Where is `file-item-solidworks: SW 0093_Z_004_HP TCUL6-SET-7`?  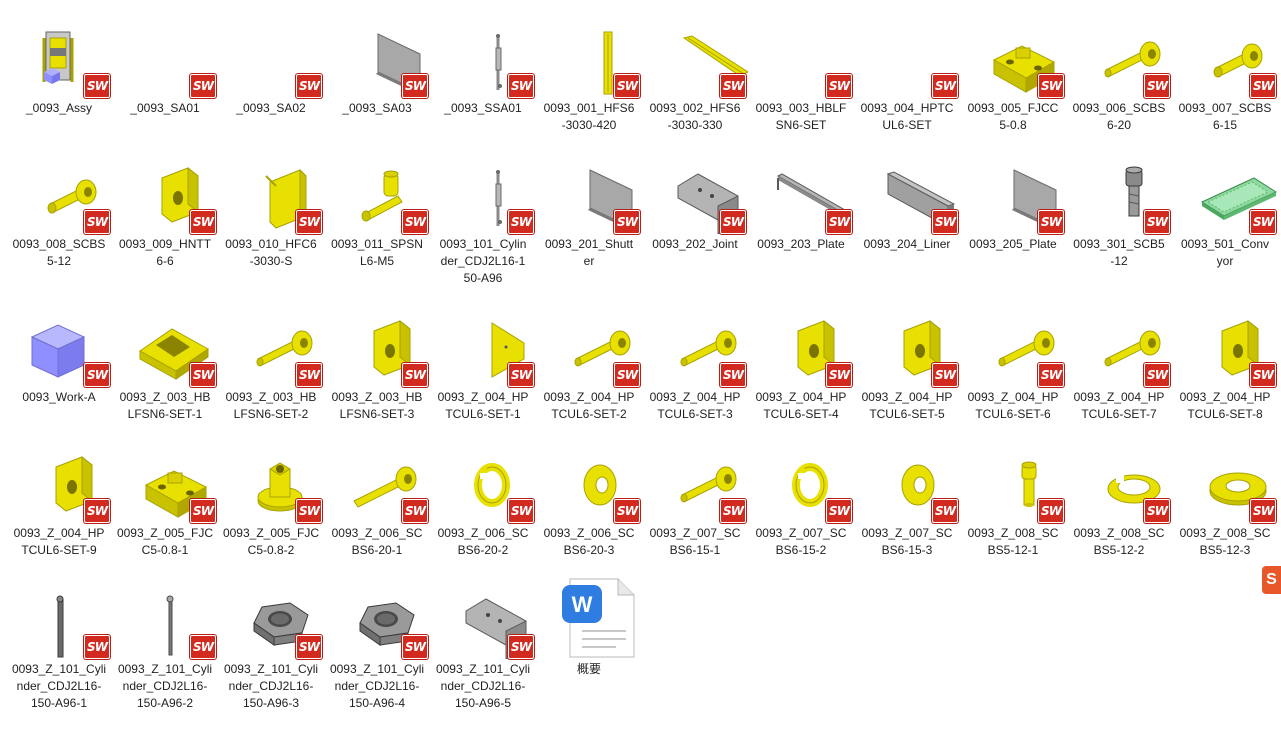
file-item-solidworks: SW 0093_Z_004_HP TCUL6-SET-7 is located at coordinates (1119, 361).